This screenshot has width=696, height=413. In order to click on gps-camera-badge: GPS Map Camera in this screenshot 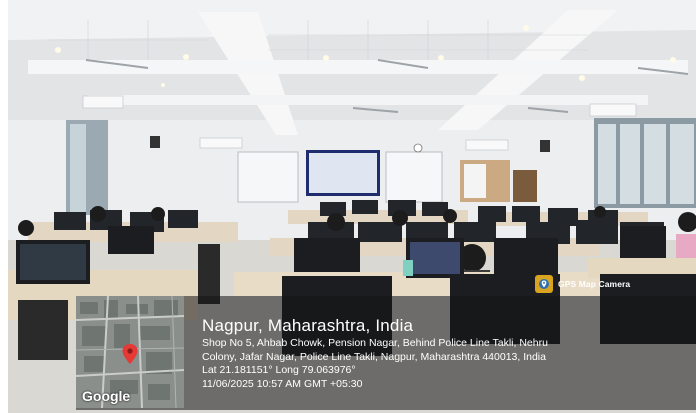, I will do `click(582, 284)`.